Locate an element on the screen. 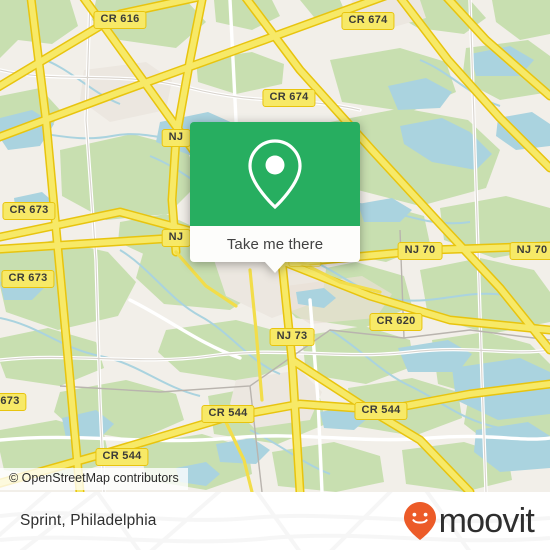  take-me-there-label: Take me there is located at coordinates (275, 244).